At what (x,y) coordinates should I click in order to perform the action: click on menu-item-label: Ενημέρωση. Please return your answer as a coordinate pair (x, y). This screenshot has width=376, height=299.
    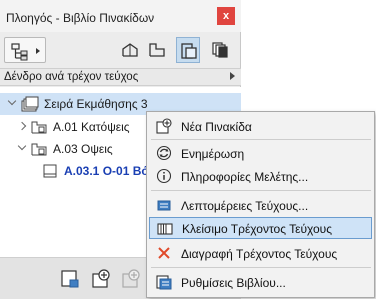
    Looking at the image, I should click on (213, 154).